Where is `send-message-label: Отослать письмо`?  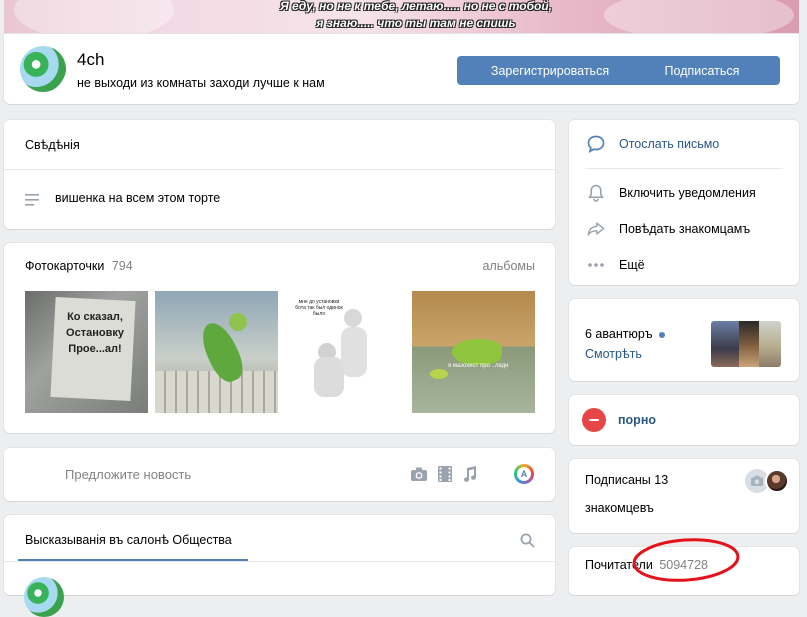 send-message-label: Отослать письмо is located at coordinates (669, 144).